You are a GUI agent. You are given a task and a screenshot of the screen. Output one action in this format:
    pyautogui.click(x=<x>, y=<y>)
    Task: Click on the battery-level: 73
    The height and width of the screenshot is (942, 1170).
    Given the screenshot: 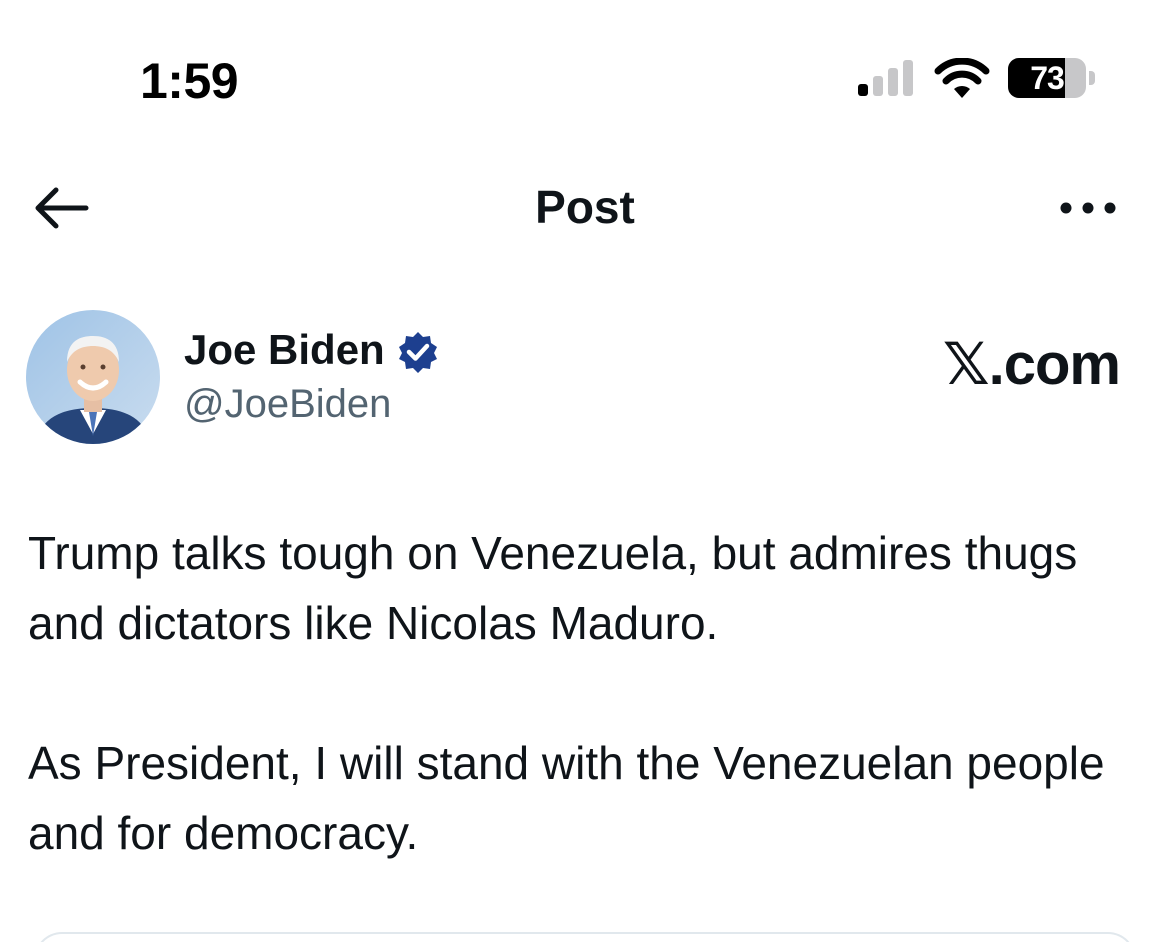 What is the action you would take?
    pyautogui.click(x=1047, y=78)
    